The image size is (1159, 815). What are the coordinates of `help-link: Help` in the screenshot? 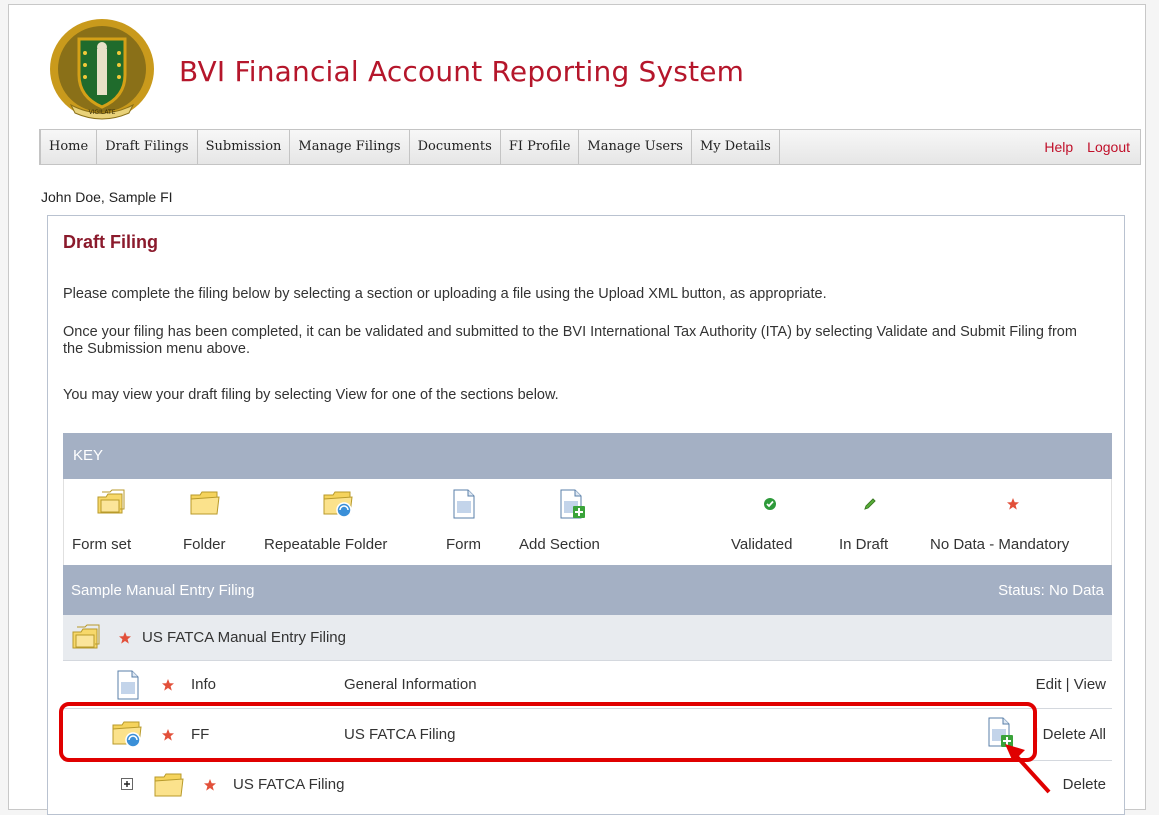 It's located at (1058, 147).